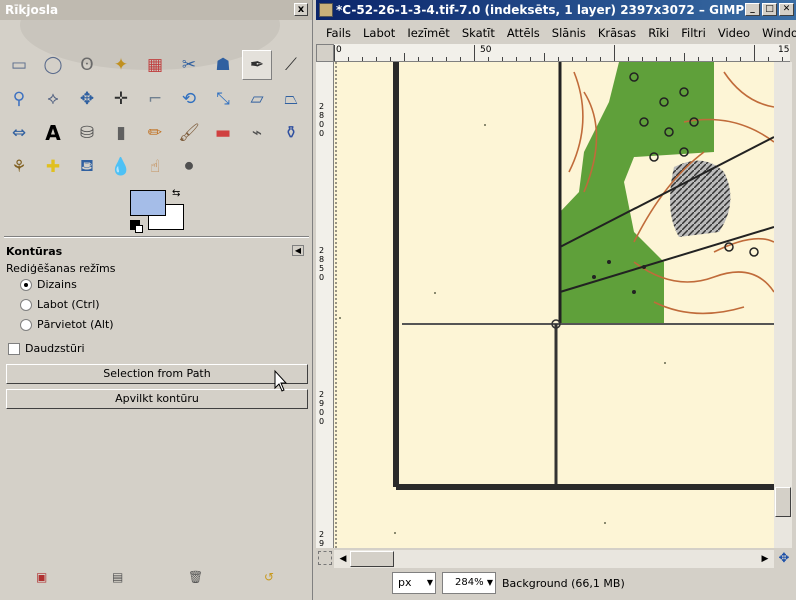 The height and width of the screenshot is (600, 796). What do you see at coordinates (19, 133) in the screenshot?
I see `flip-icon: ⇔` at bounding box center [19, 133].